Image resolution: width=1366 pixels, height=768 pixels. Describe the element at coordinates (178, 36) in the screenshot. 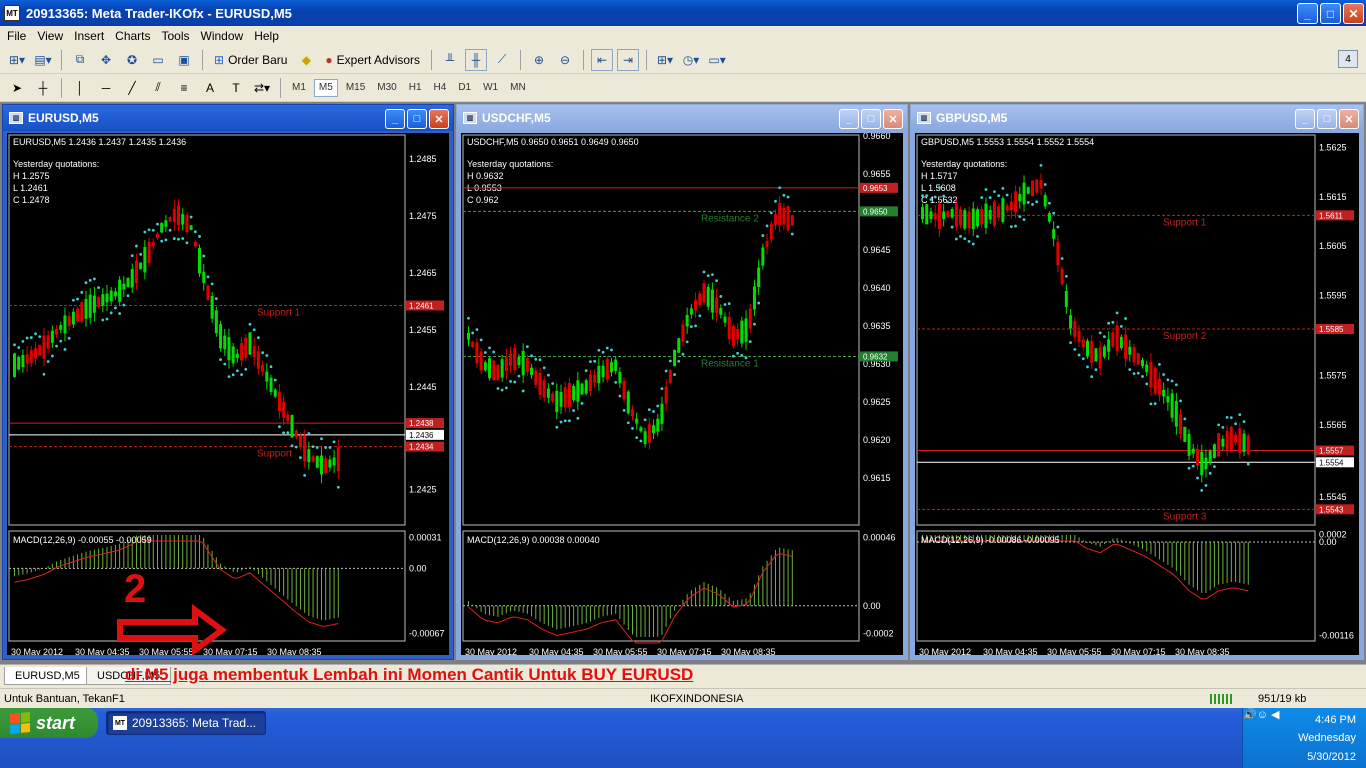

I see `menu-tools: Tools` at that location.